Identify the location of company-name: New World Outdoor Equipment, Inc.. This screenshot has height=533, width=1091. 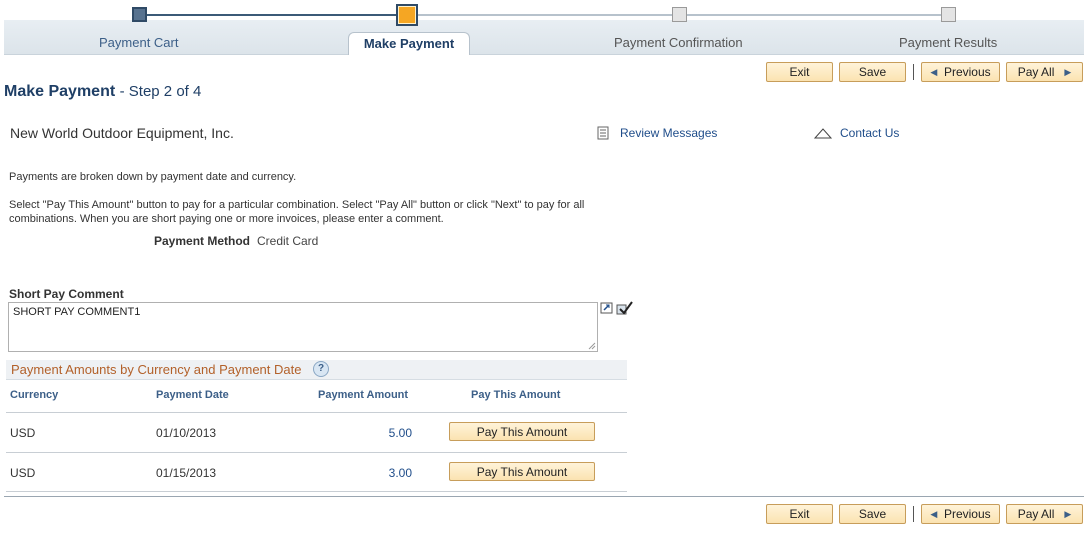
(122, 133).